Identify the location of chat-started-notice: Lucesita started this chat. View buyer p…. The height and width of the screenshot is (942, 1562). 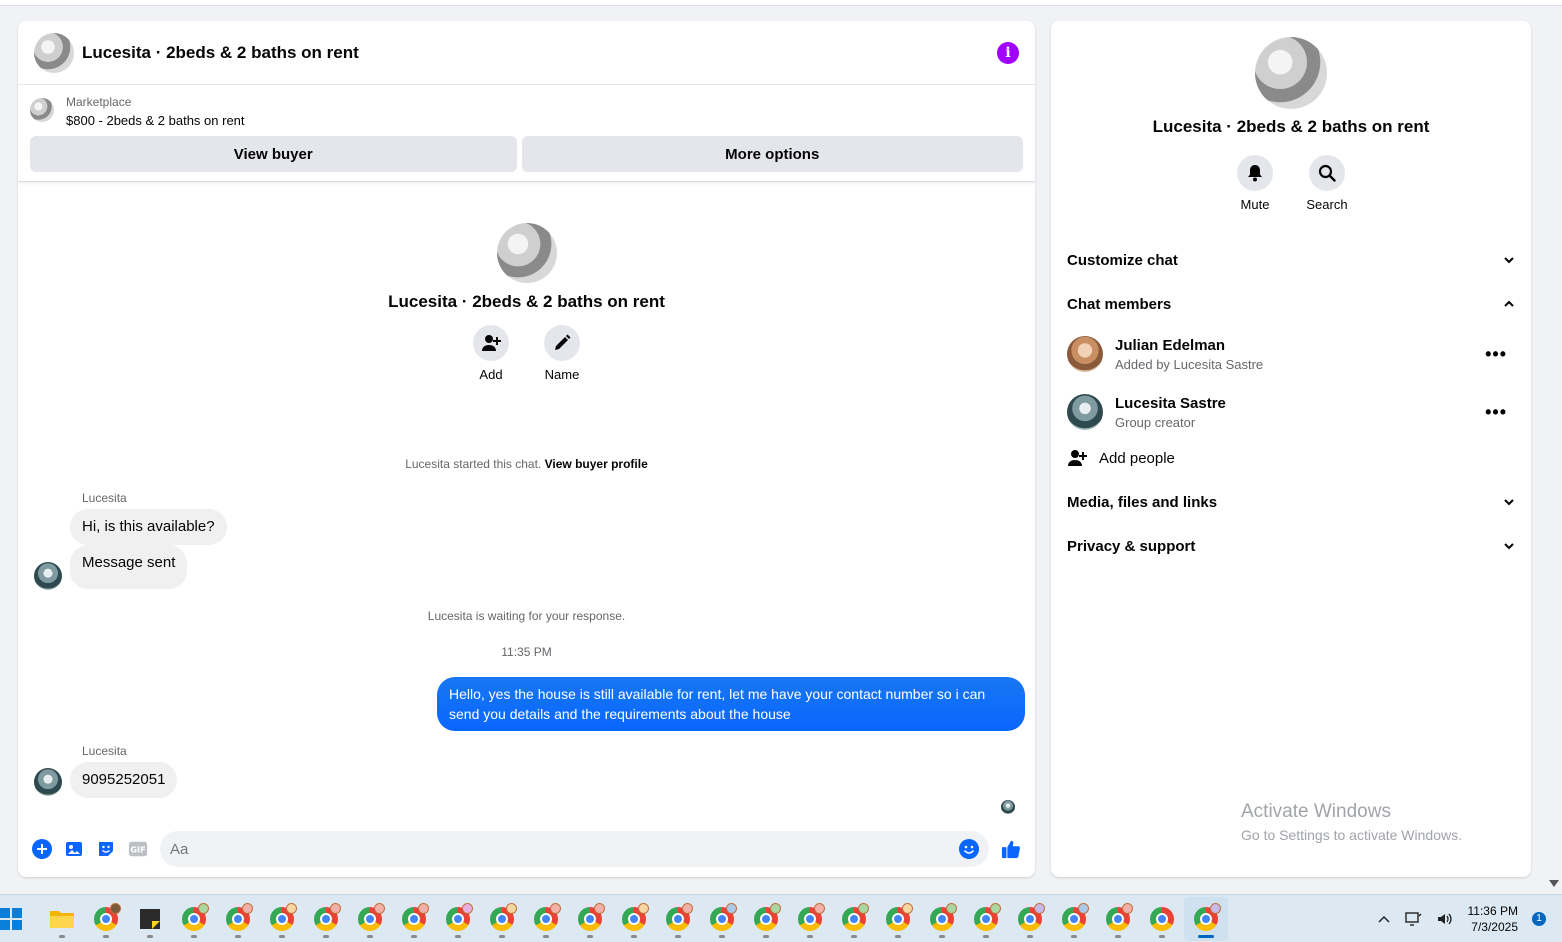
(526, 464).